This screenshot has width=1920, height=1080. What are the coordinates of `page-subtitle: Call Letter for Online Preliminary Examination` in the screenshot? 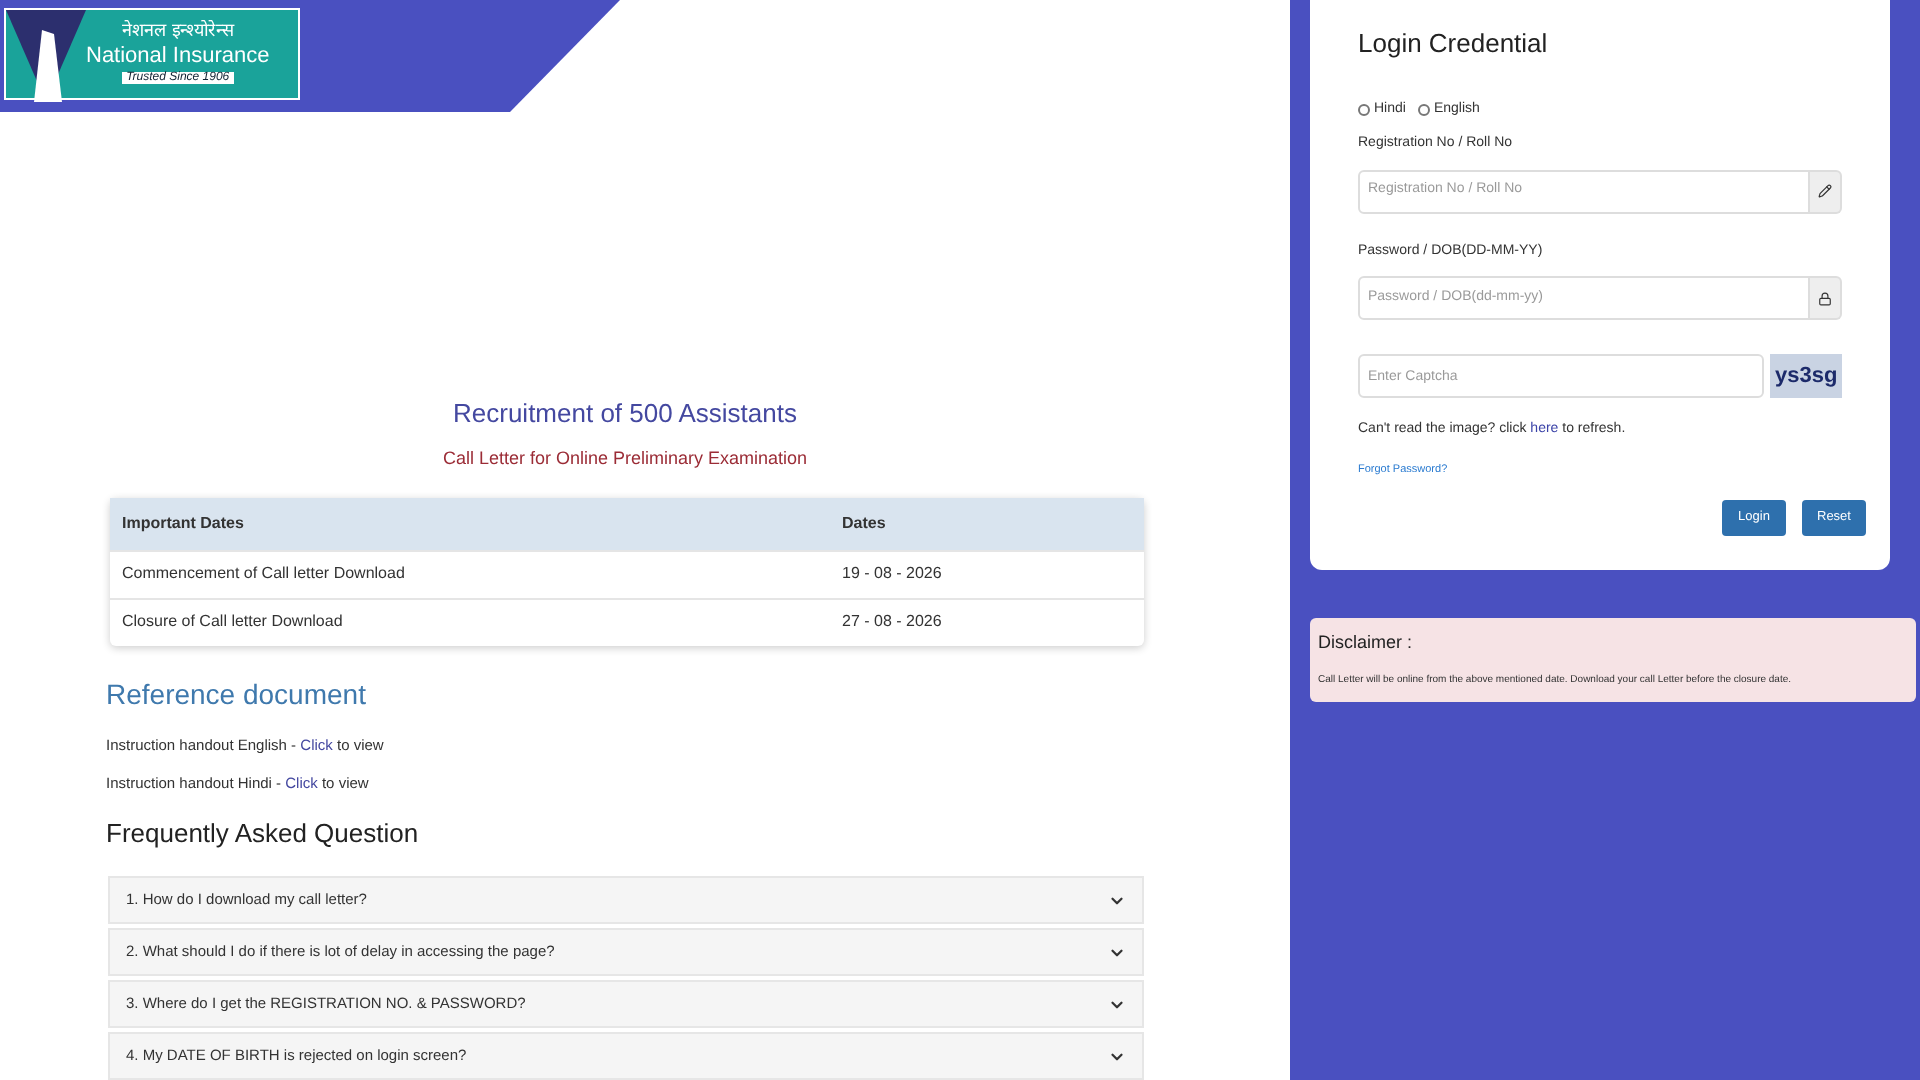 It's located at (625, 459).